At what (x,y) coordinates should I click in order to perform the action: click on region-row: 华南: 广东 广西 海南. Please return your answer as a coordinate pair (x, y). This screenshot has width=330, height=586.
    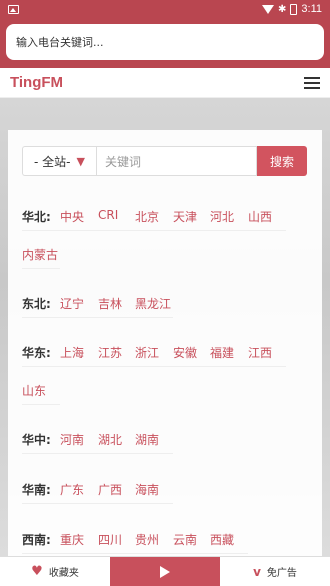
    Looking at the image, I should click on (164, 501).